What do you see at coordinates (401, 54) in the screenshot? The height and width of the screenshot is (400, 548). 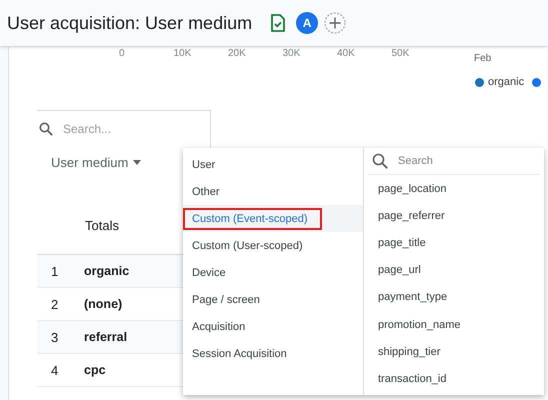 I see `axis-label: 50K` at bounding box center [401, 54].